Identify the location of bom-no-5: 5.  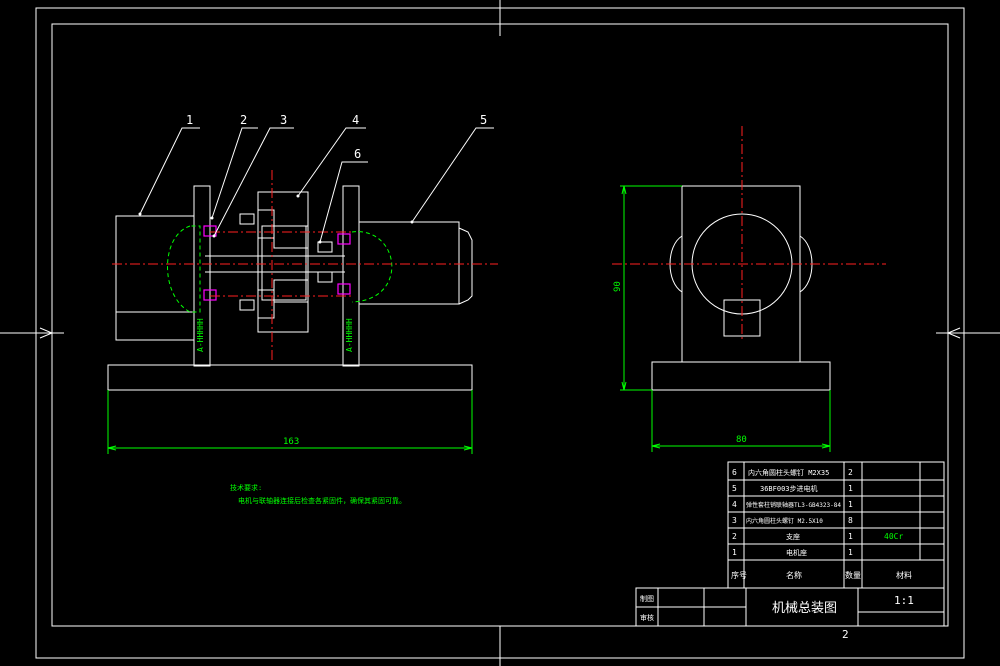
(734, 488).